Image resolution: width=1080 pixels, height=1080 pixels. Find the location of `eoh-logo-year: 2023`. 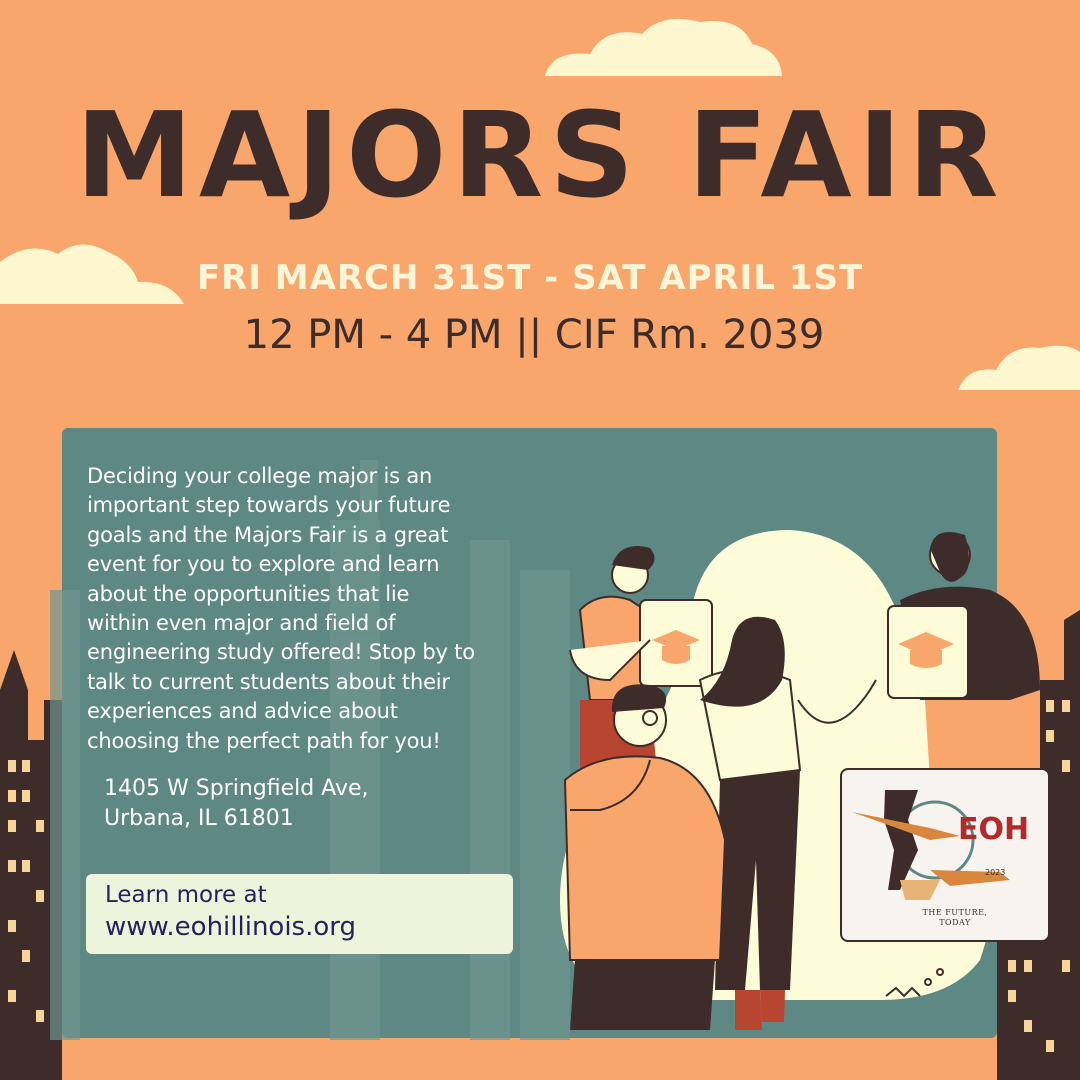

eoh-logo-year: 2023 is located at coordinates (995, 872).